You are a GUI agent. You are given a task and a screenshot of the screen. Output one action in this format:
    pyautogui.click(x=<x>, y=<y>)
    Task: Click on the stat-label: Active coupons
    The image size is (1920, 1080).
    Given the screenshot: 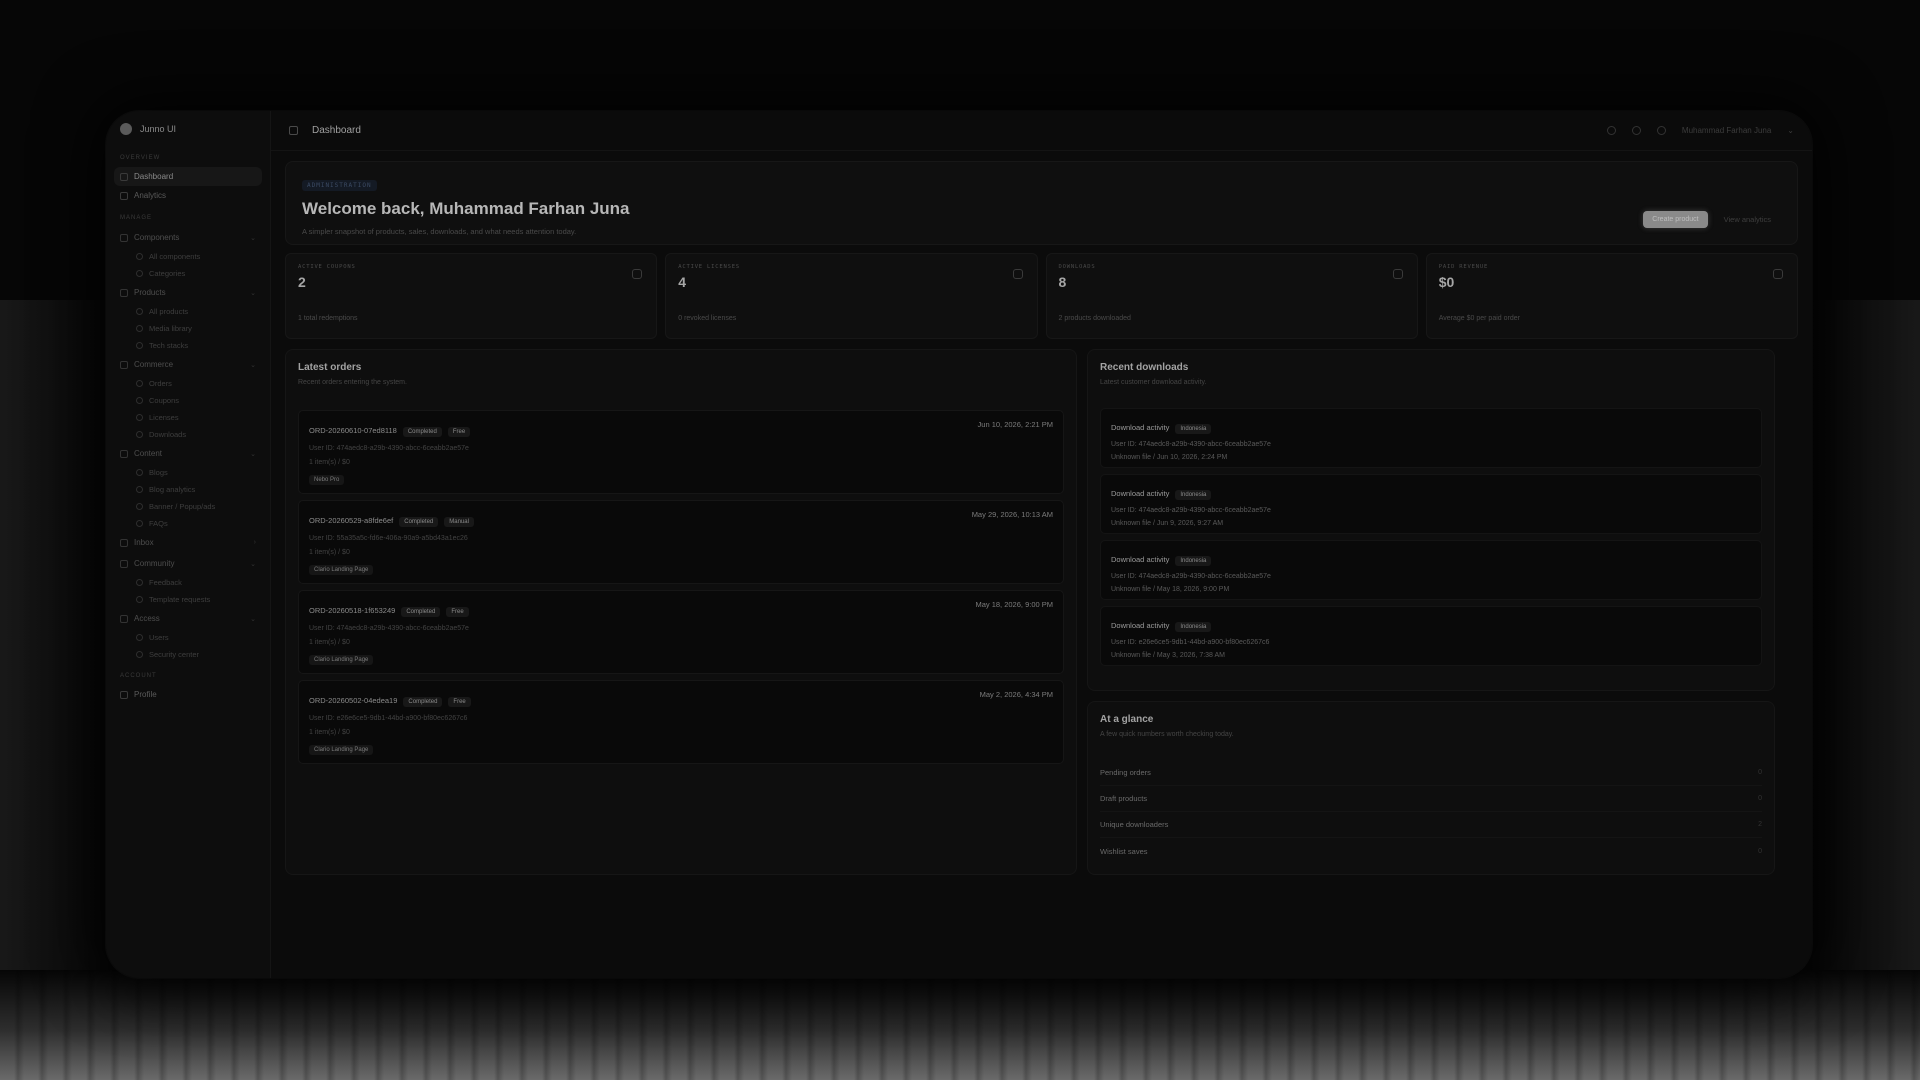 What is the action you would take?
    pyautogui.click(x=327, y=267)
    